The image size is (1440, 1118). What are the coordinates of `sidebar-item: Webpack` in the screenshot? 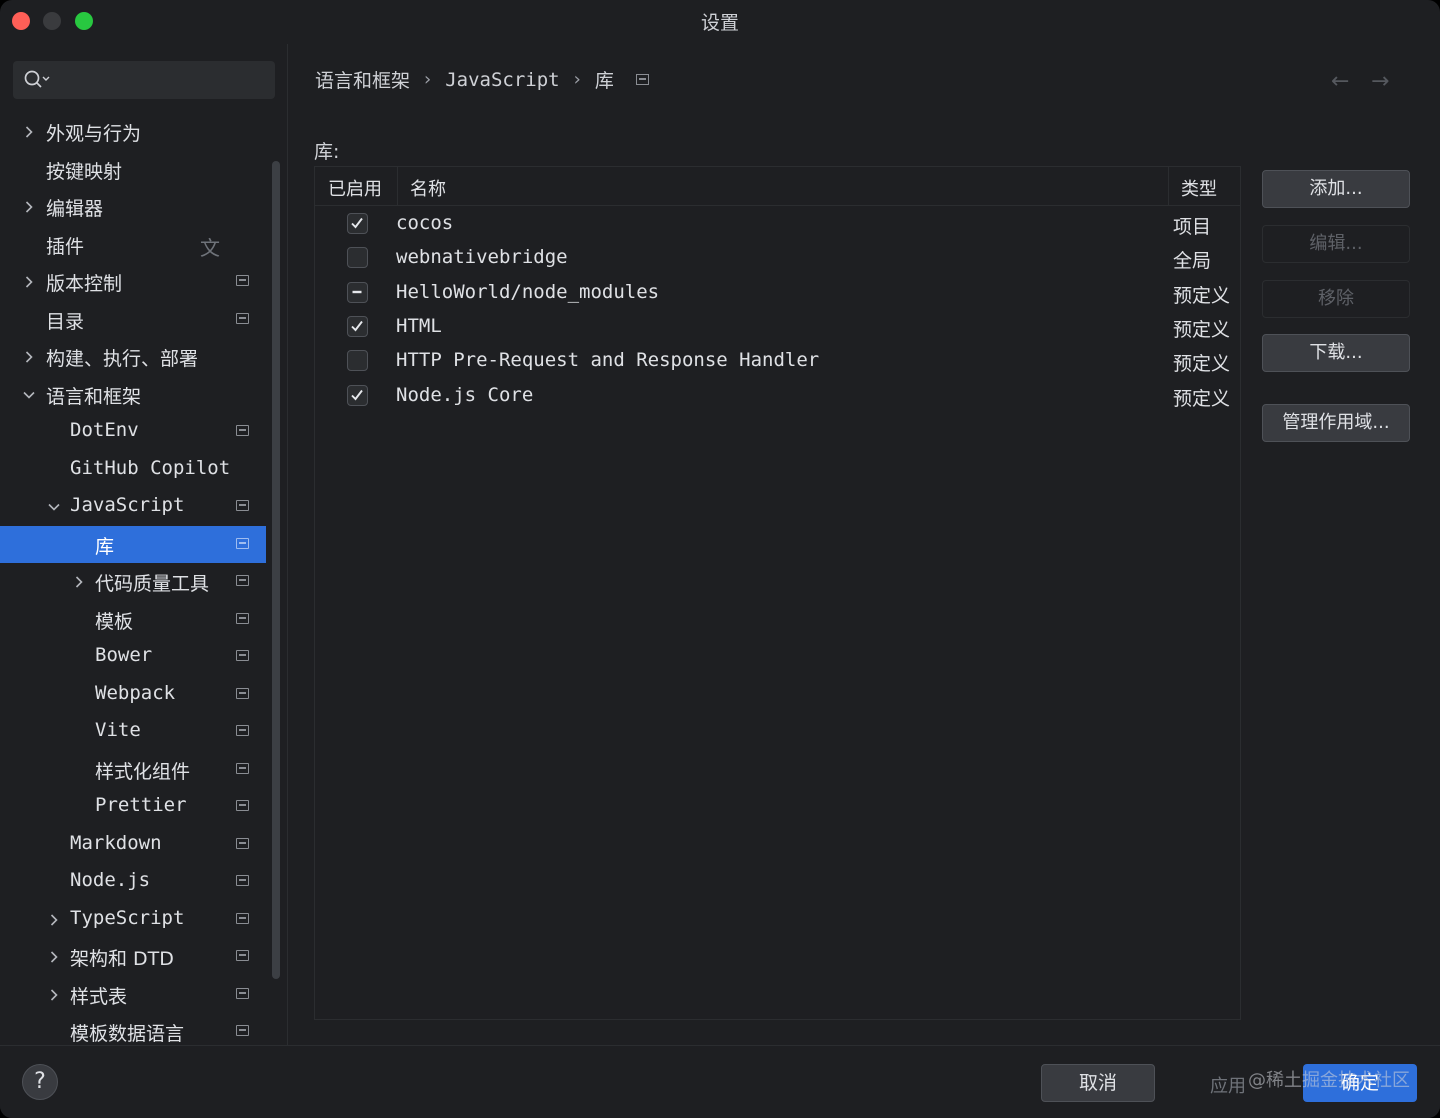 It's located at (133, 695).